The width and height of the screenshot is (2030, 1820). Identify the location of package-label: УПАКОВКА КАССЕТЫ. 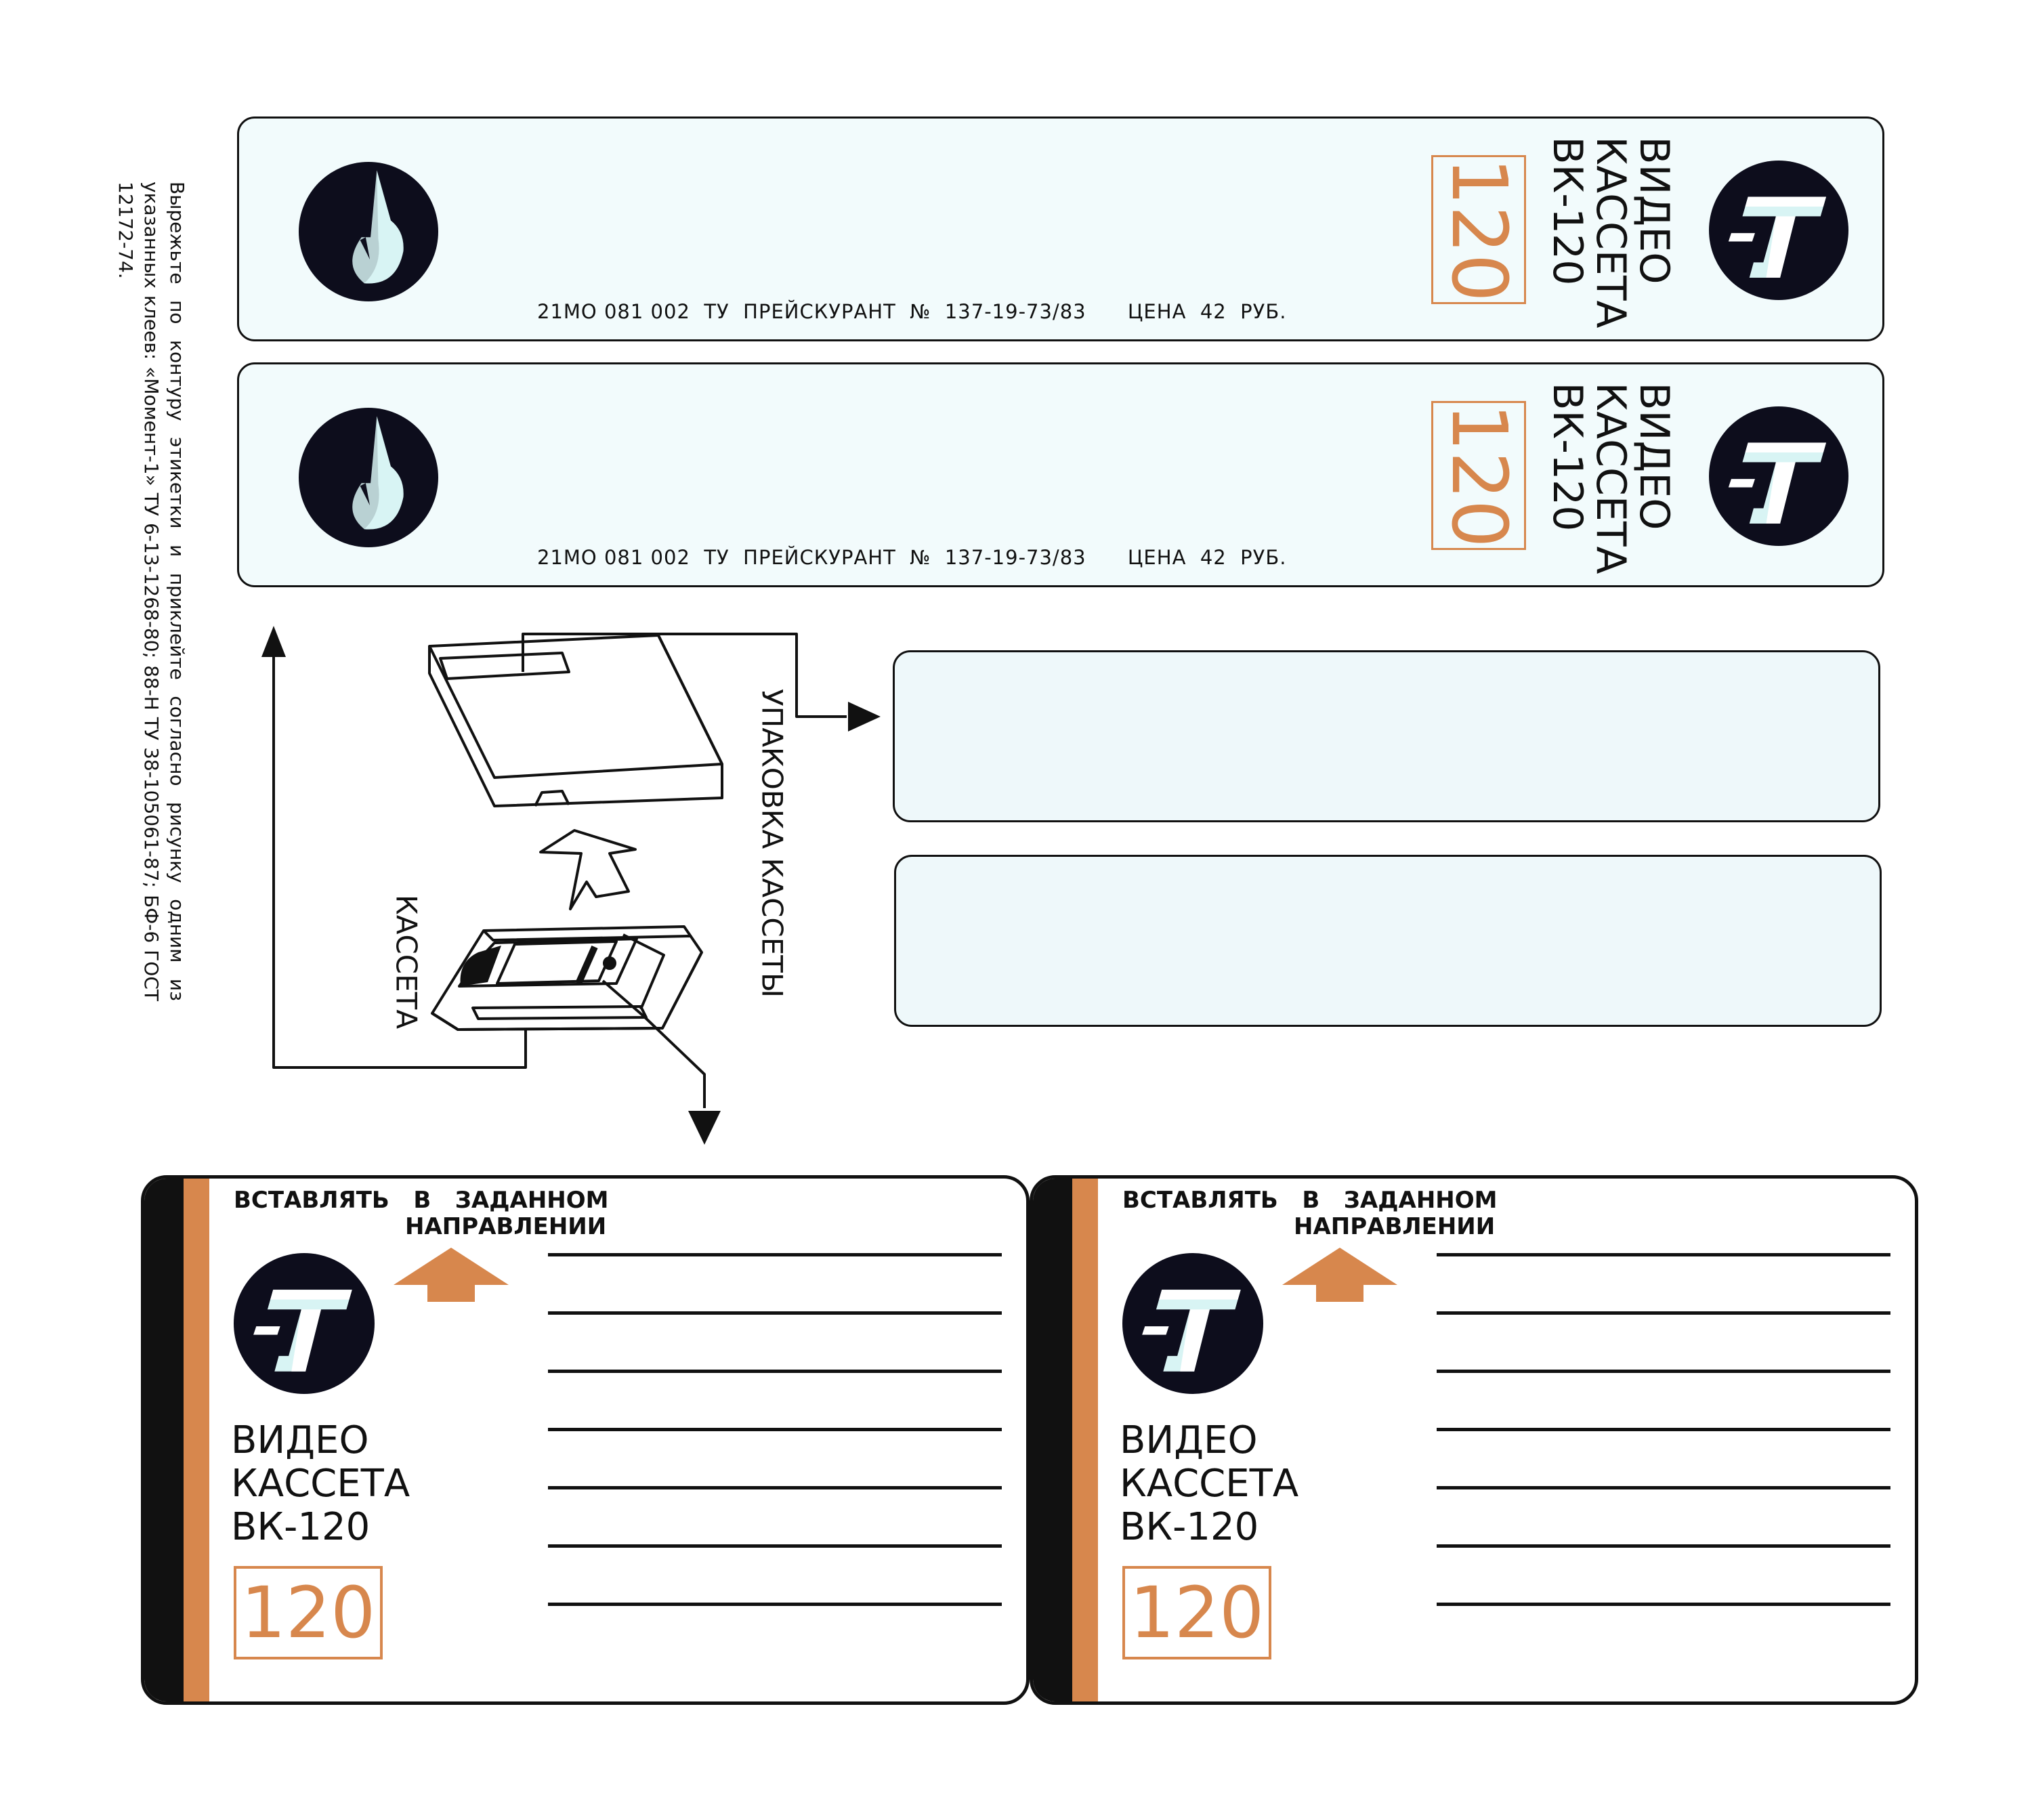
(772, 843).